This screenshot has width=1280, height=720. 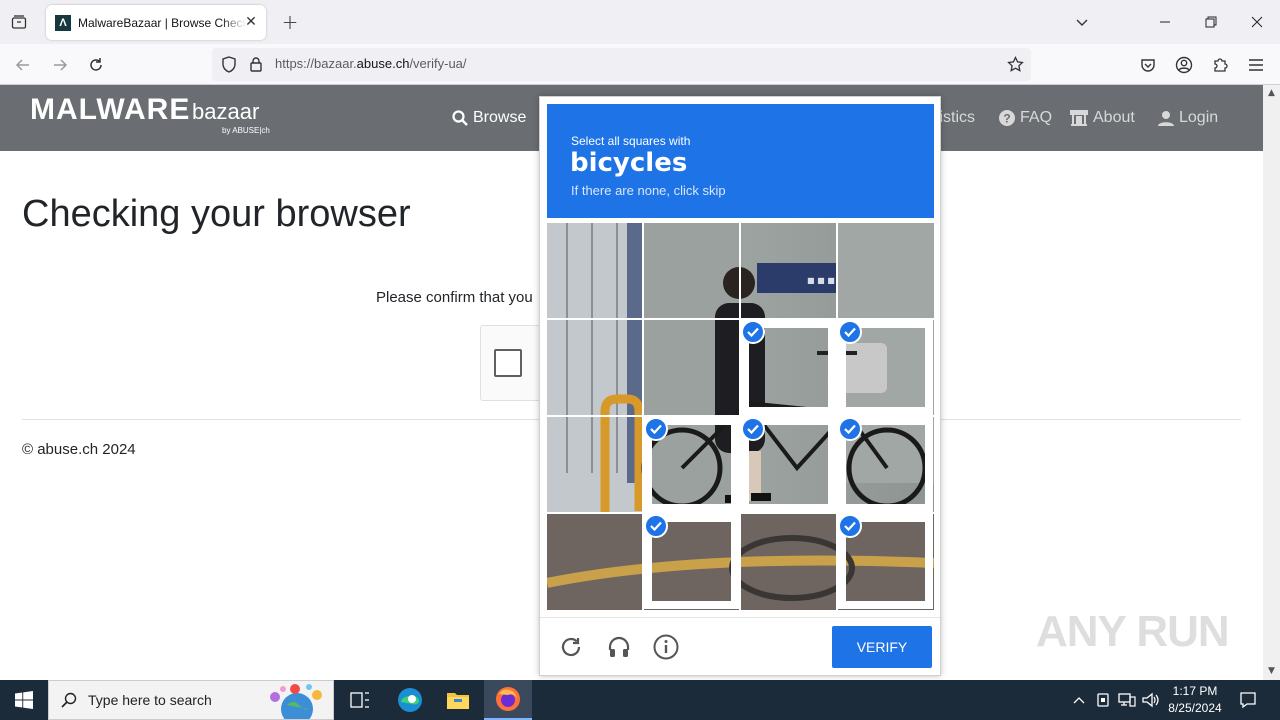 I want to click on close-tab-icon: ✕, so click(x=251, y=22).